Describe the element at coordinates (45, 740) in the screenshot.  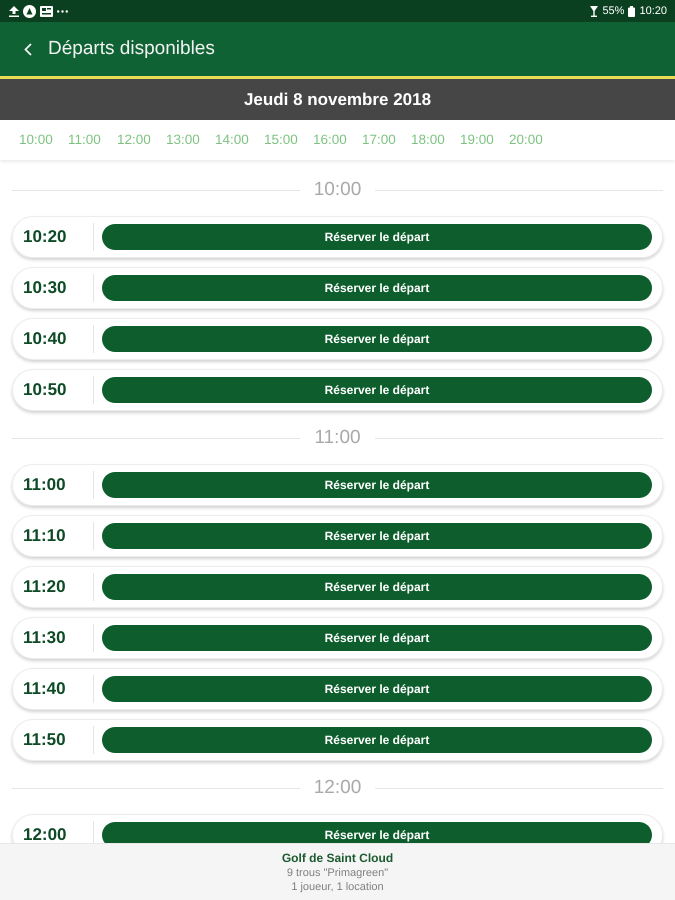
I see `tee-time: 11:50` at that location.